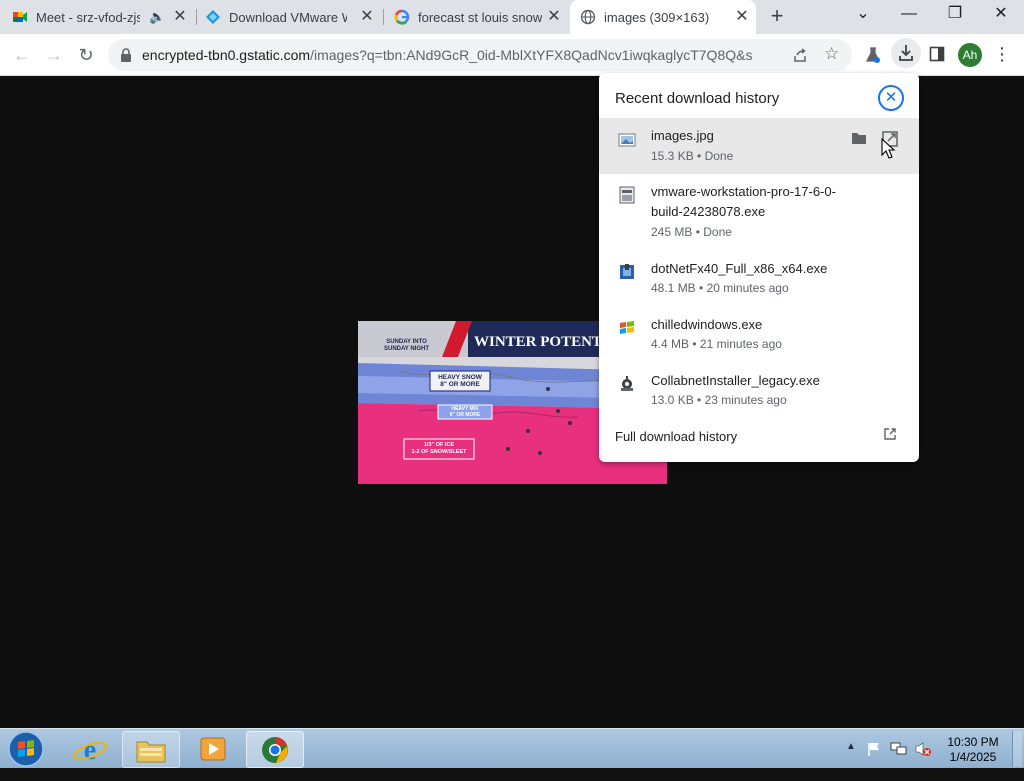 Image resolution: width=1024 pixels, height=781 pixels. What do you see at coordinates (777, 17) in the screenshot?
I see `new-tab-button: +` at bounding box center [777, 17].